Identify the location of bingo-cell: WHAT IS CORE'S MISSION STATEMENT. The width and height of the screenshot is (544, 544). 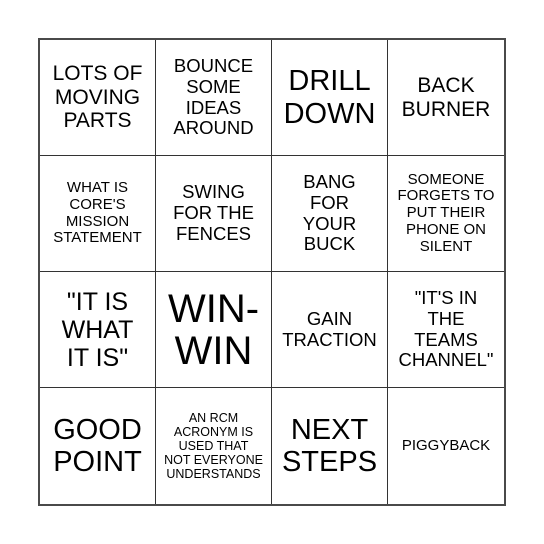
(98, 214).